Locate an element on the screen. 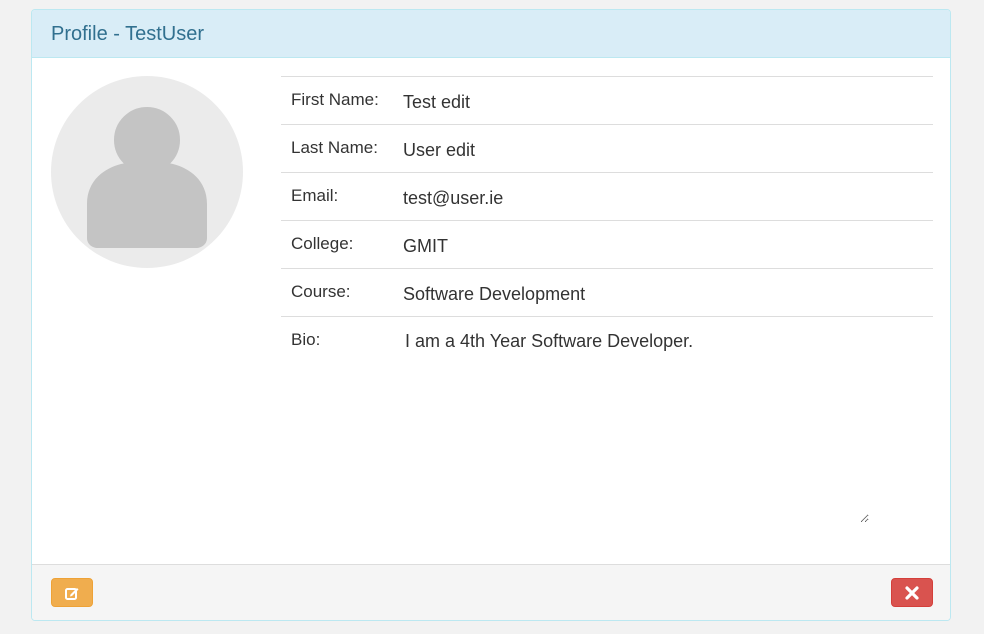 This screenshot has height=634, width=984. close-profile-button is located at coordinates (912, 592).